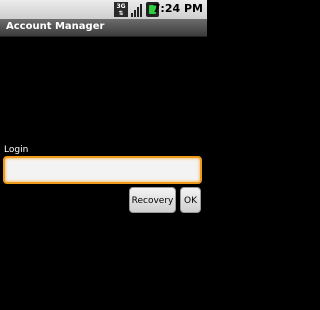 The height and width of the screenshot is (310, 320). Describe the element at coordinates (16, 150) in the screenshot. I see `login-label: Login` at that location.